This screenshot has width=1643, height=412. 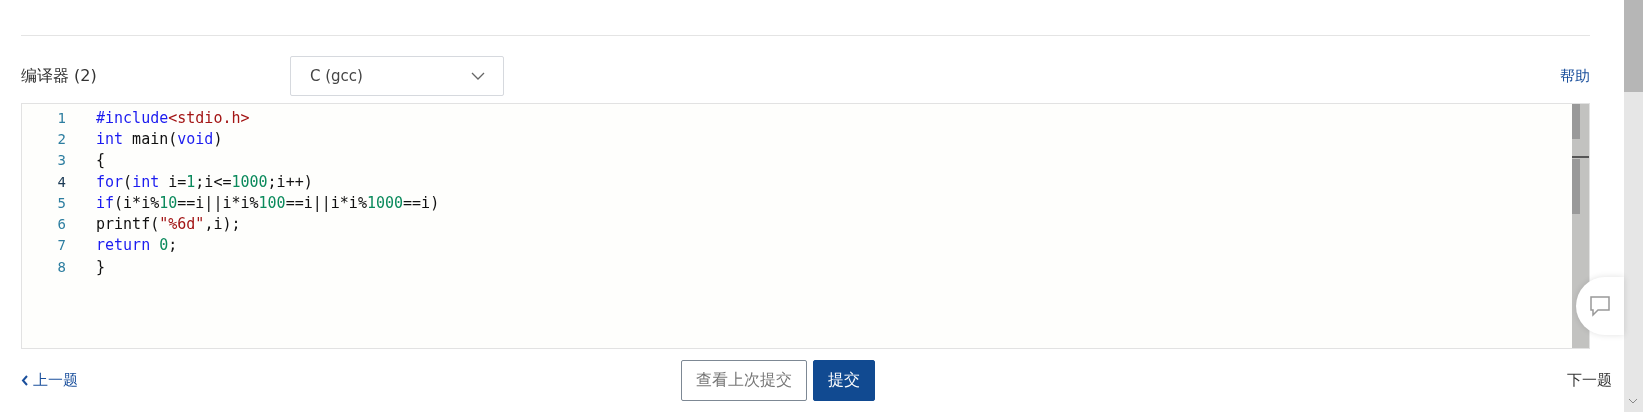 I want to click on help-link: 帮助, so click(x=1575, y=76).